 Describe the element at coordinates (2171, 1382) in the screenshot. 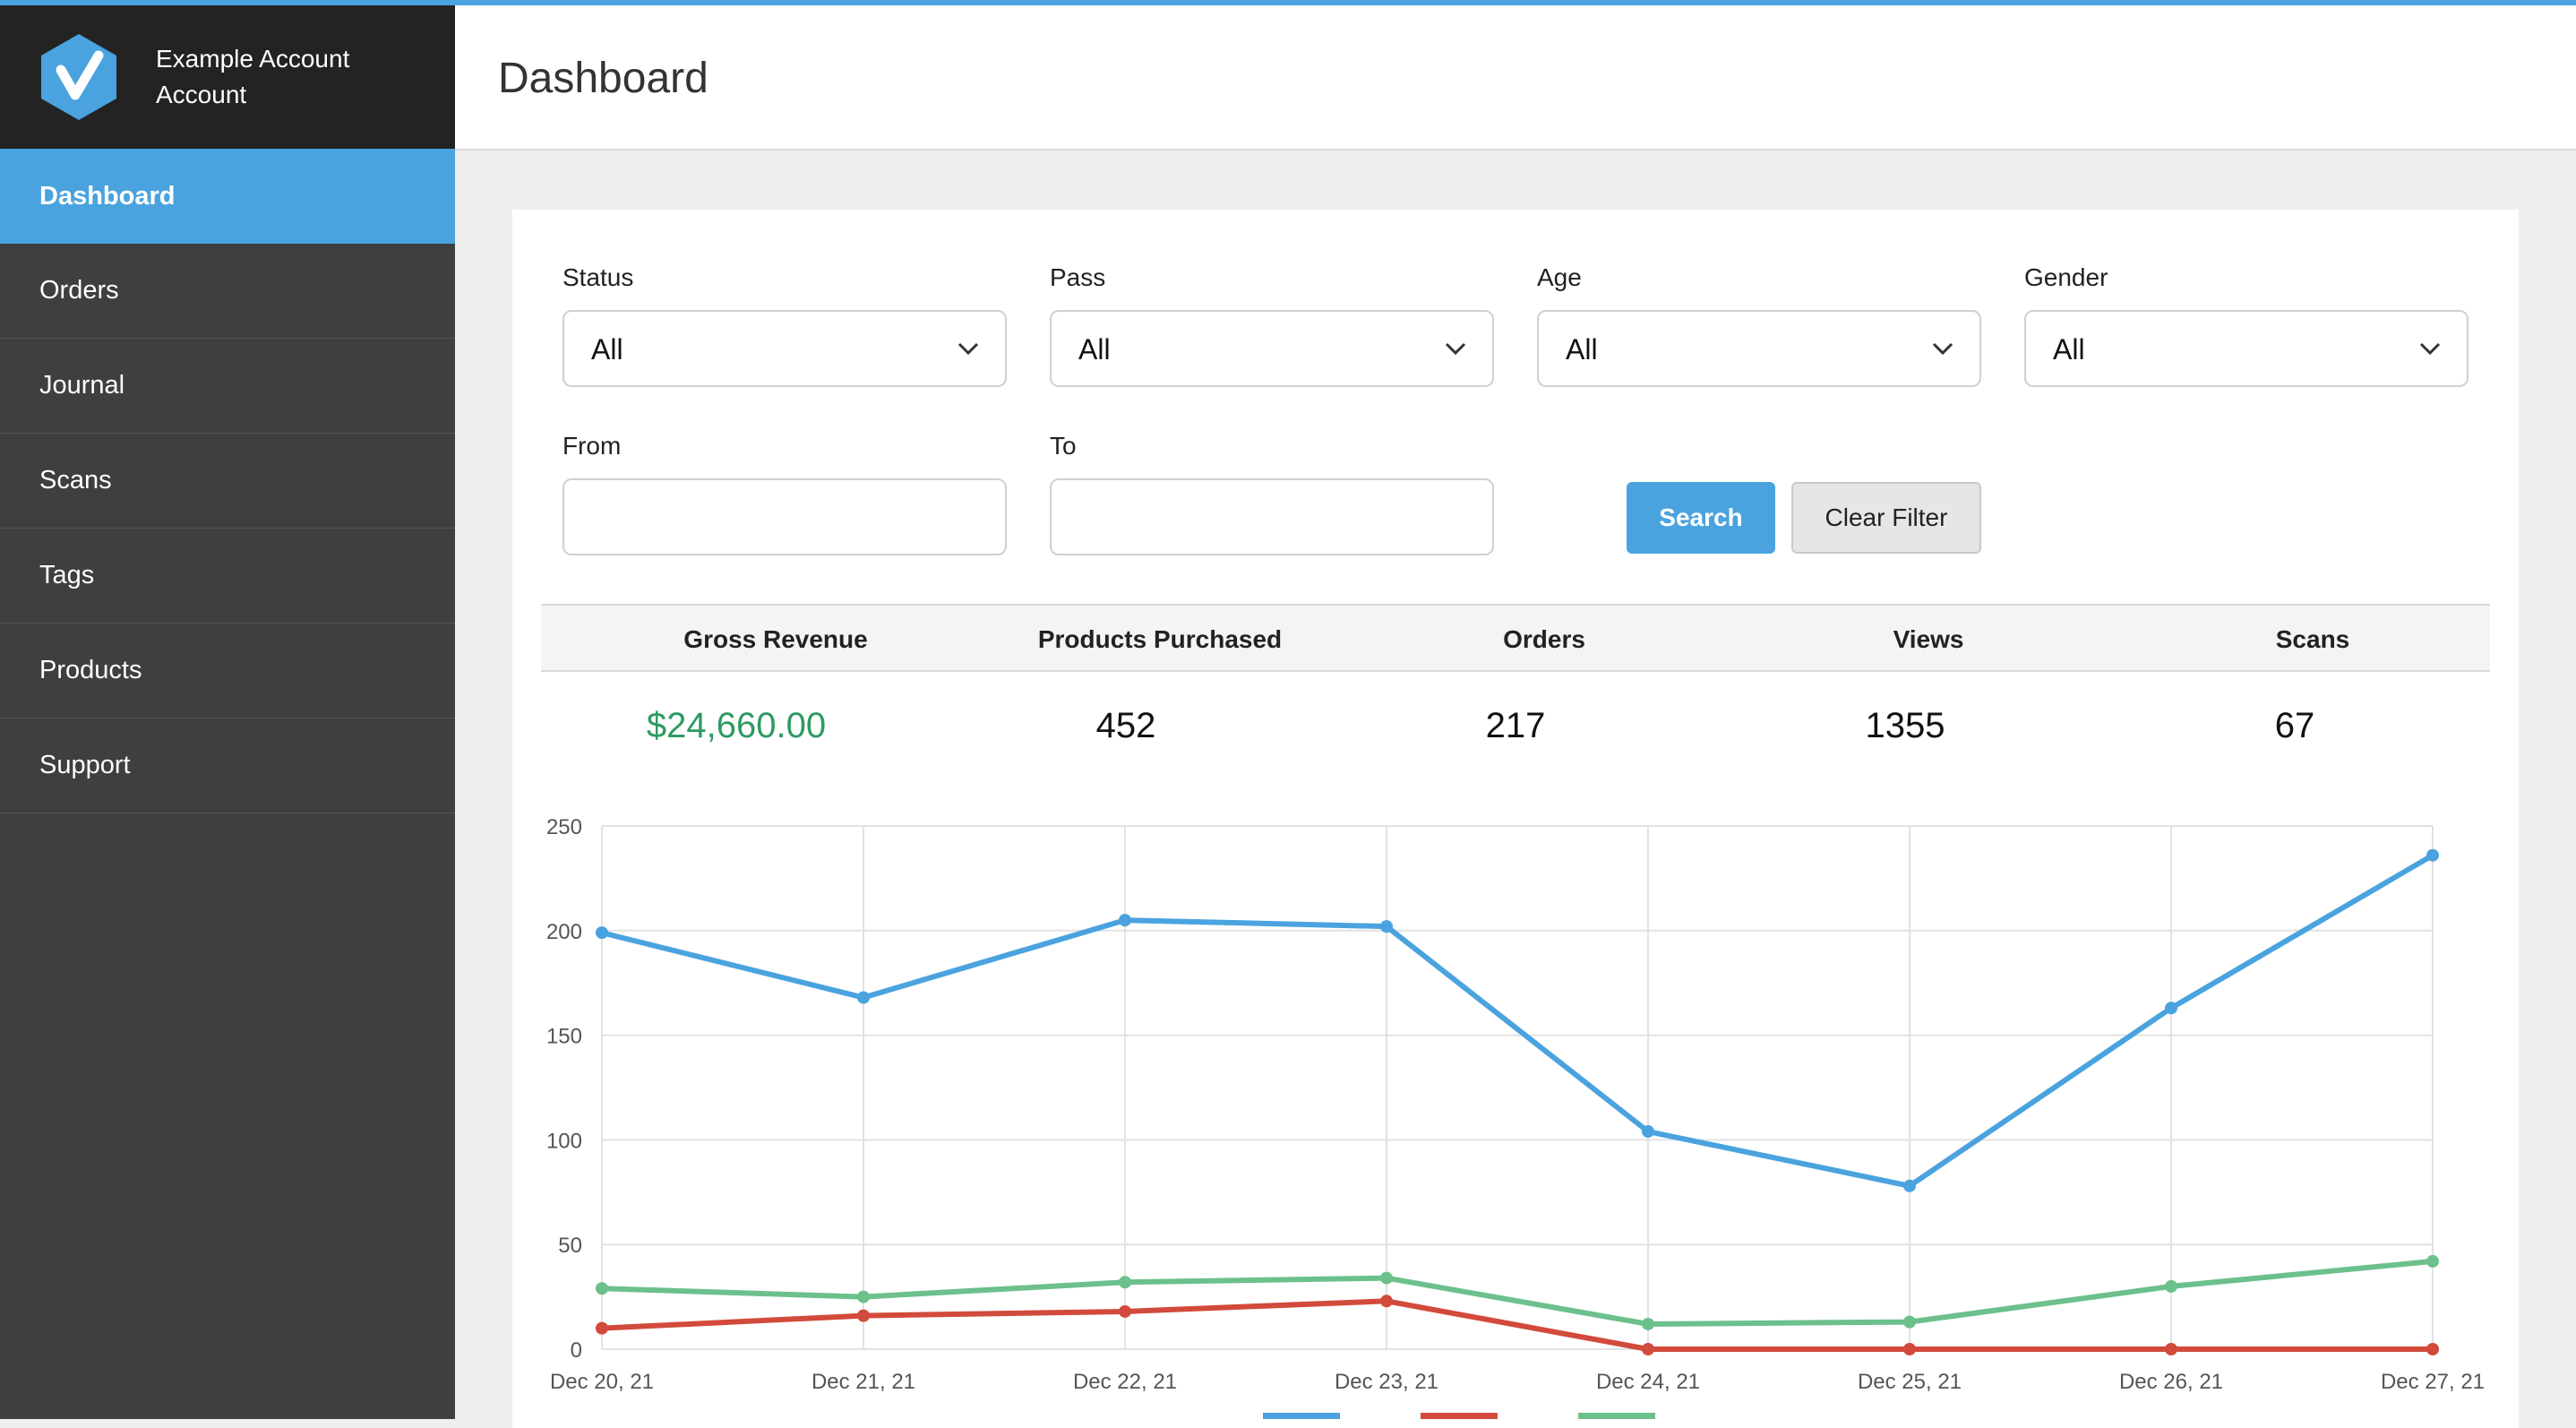

I see `x-tick-label: Dec 26, 21` at that location.